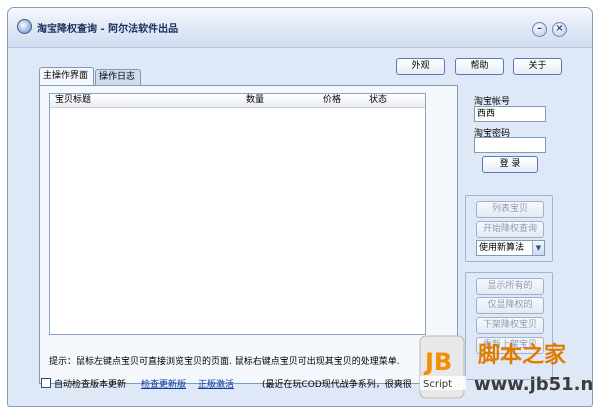 This screenshot has width=600, height=414. Describe the element at coordinates (522, 355) in the screenshot. I see `svg-text: 脚本之家` at that location.